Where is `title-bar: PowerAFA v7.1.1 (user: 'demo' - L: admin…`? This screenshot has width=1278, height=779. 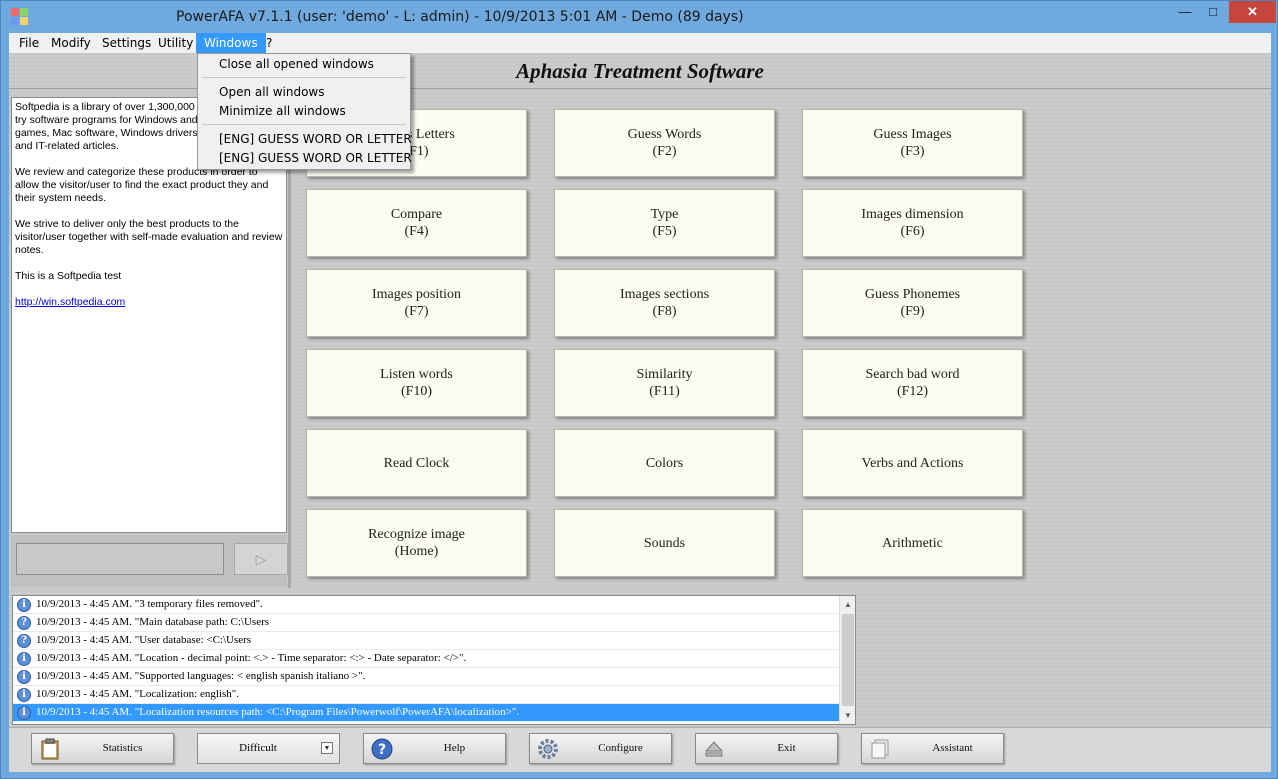 title-bar: PowerAFA v7.1.1 (user: 'demo' - L: admin… is located at coordinates (639, 17).